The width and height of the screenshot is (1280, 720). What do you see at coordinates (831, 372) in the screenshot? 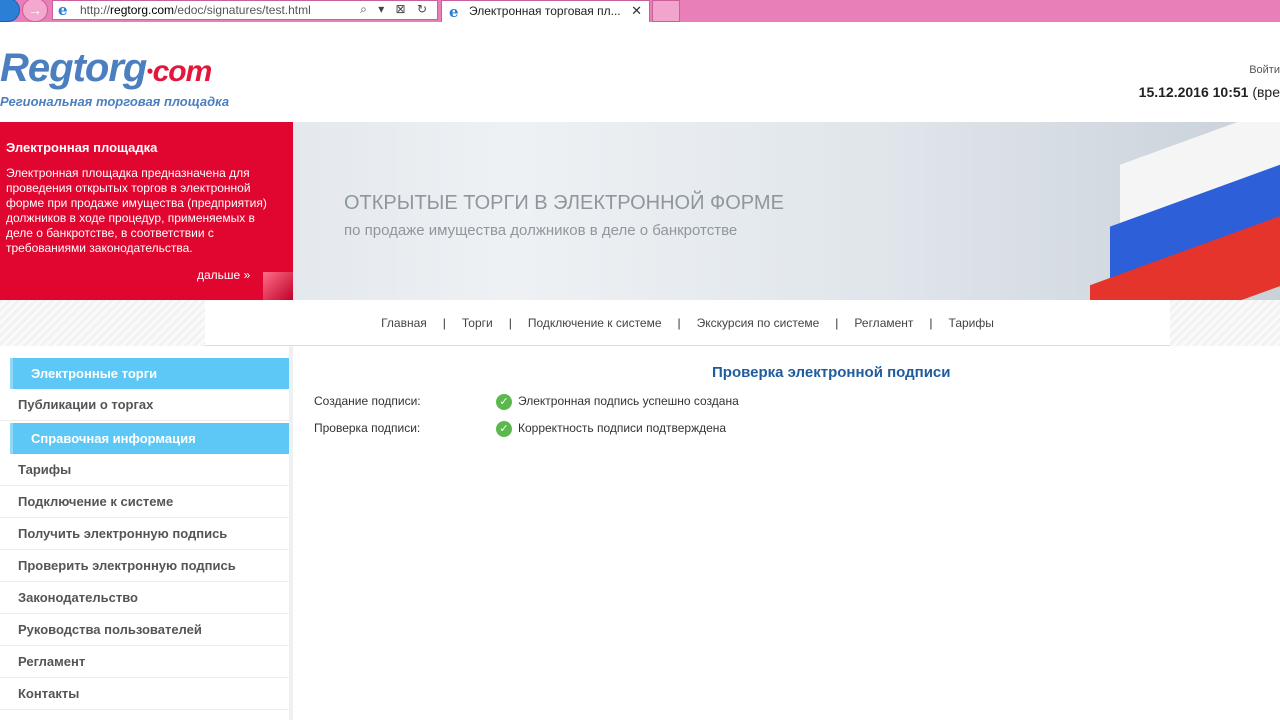
I see `page-title: Проверка электронной подписи` at bounding box center [831, 372].